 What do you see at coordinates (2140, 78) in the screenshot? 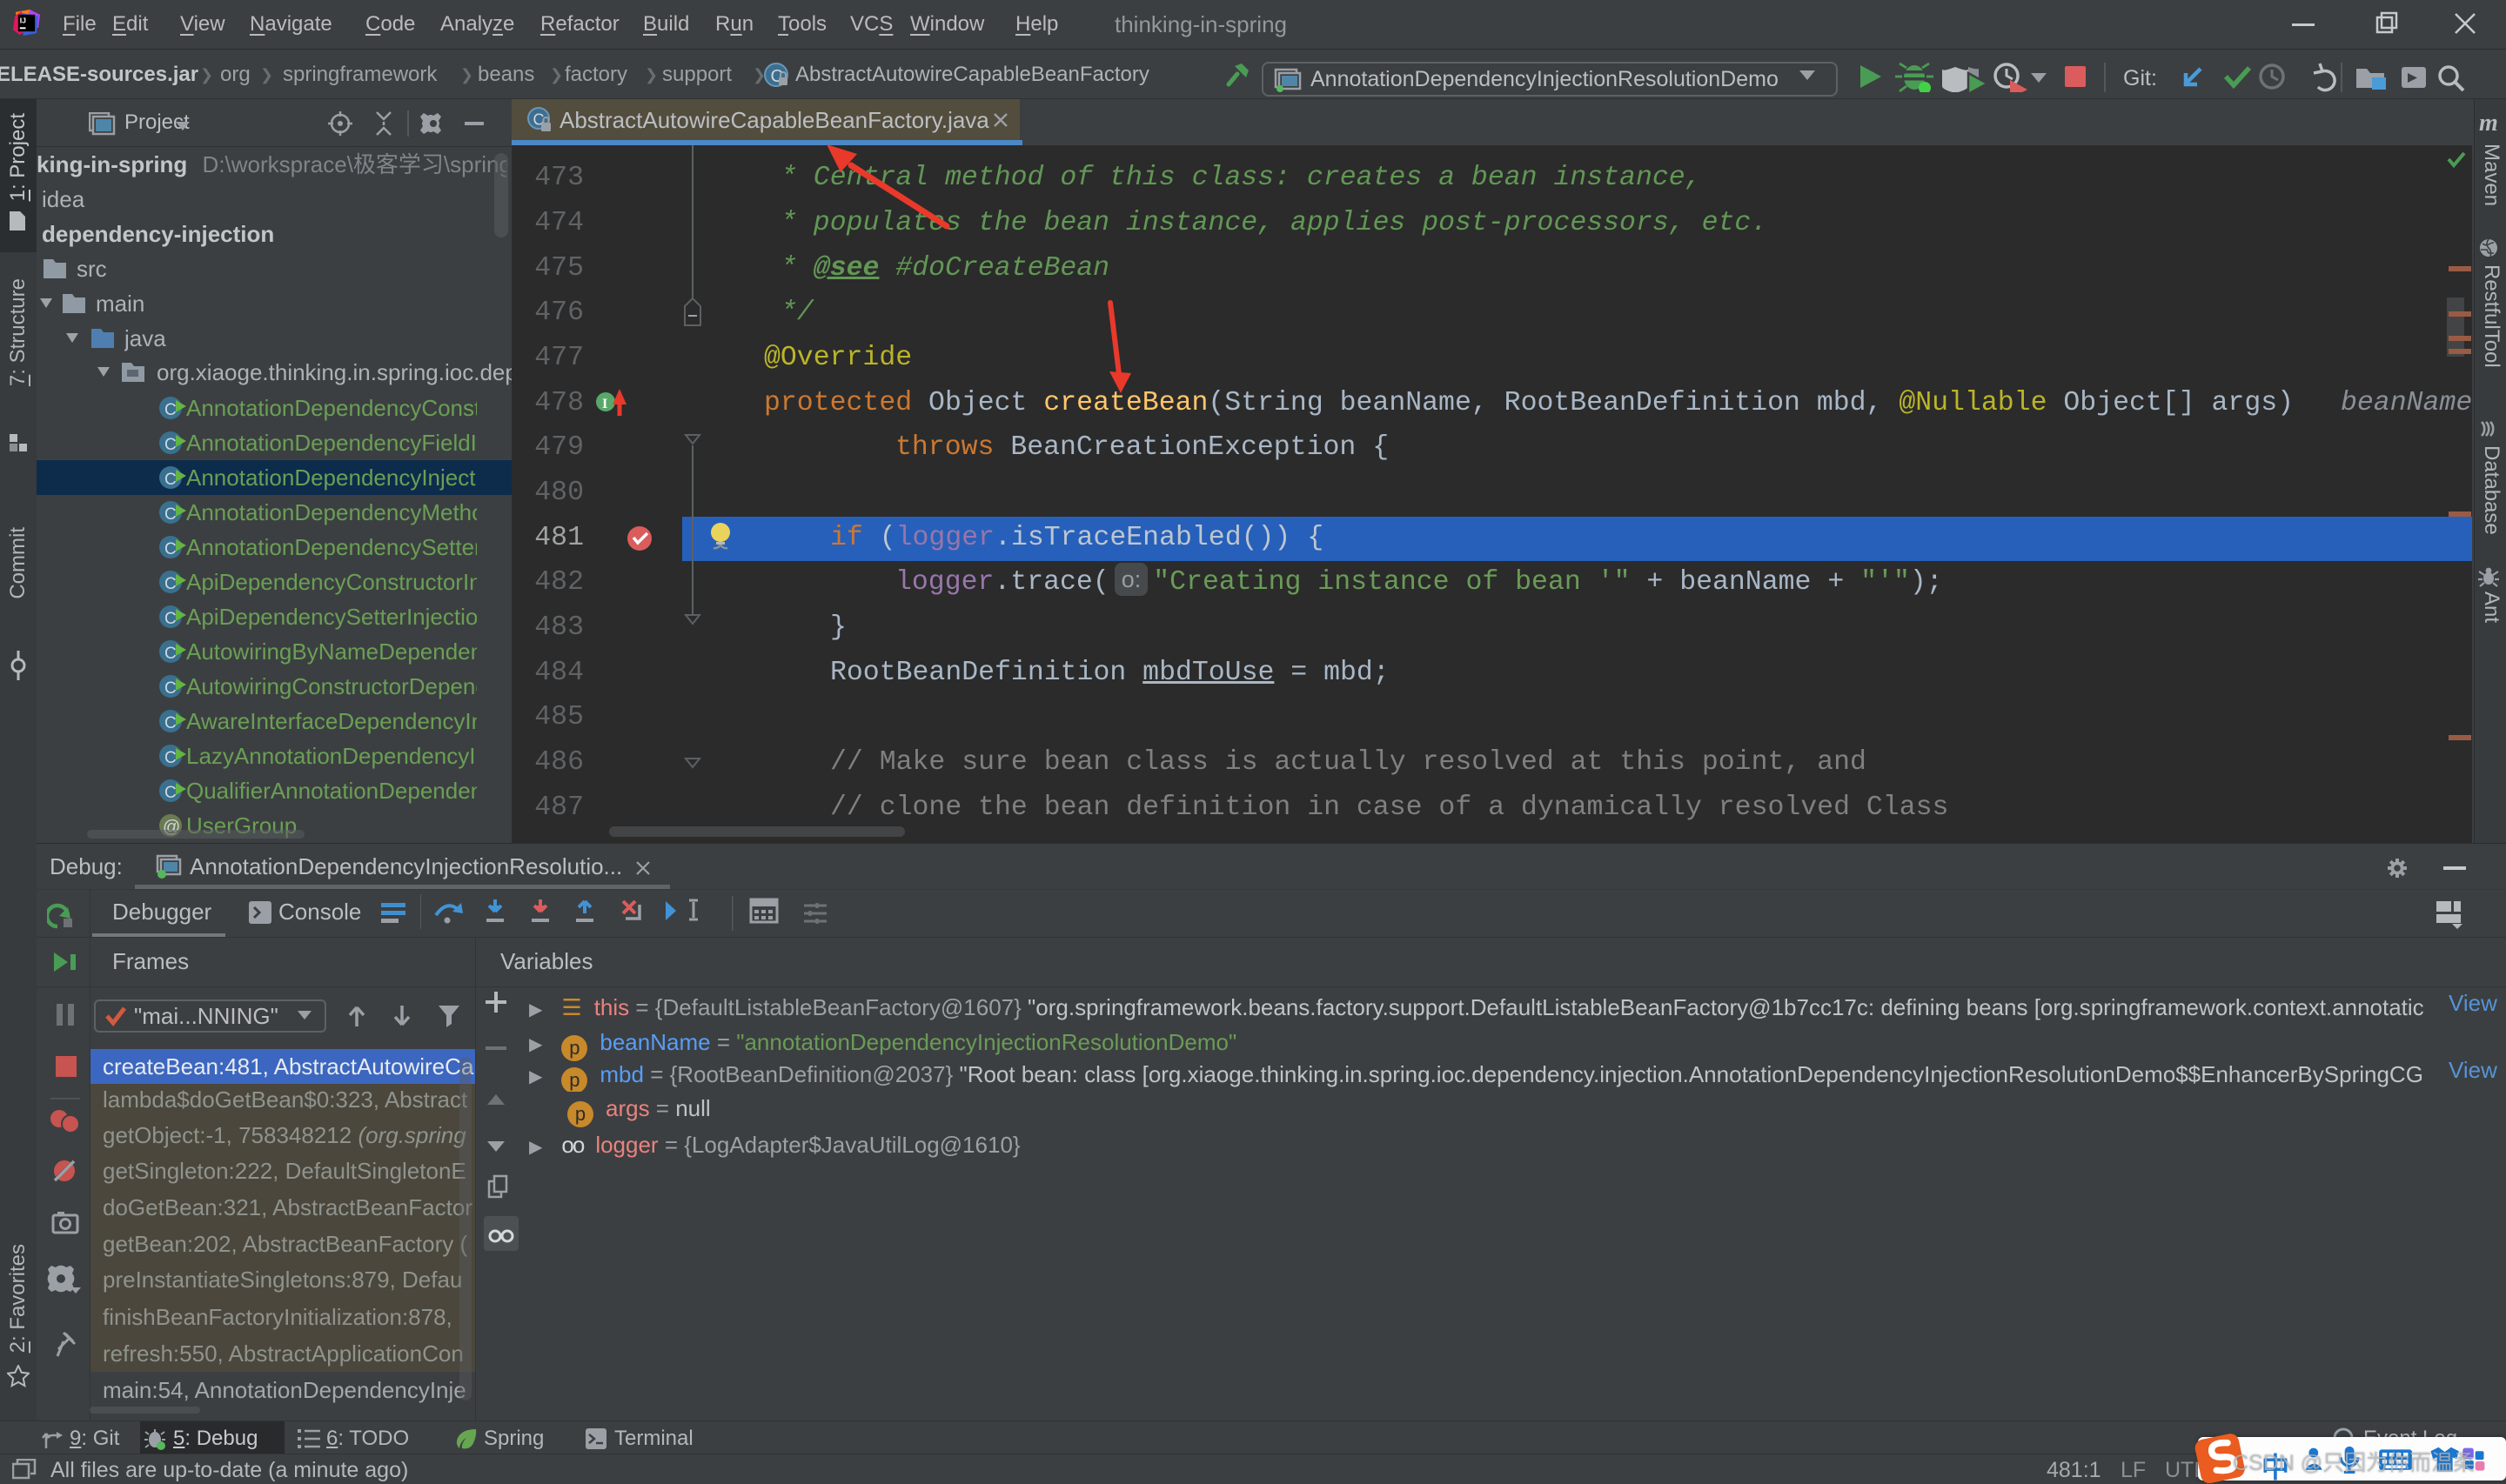
I see `svg-text: Git:` at bounding box center [2140, 78].